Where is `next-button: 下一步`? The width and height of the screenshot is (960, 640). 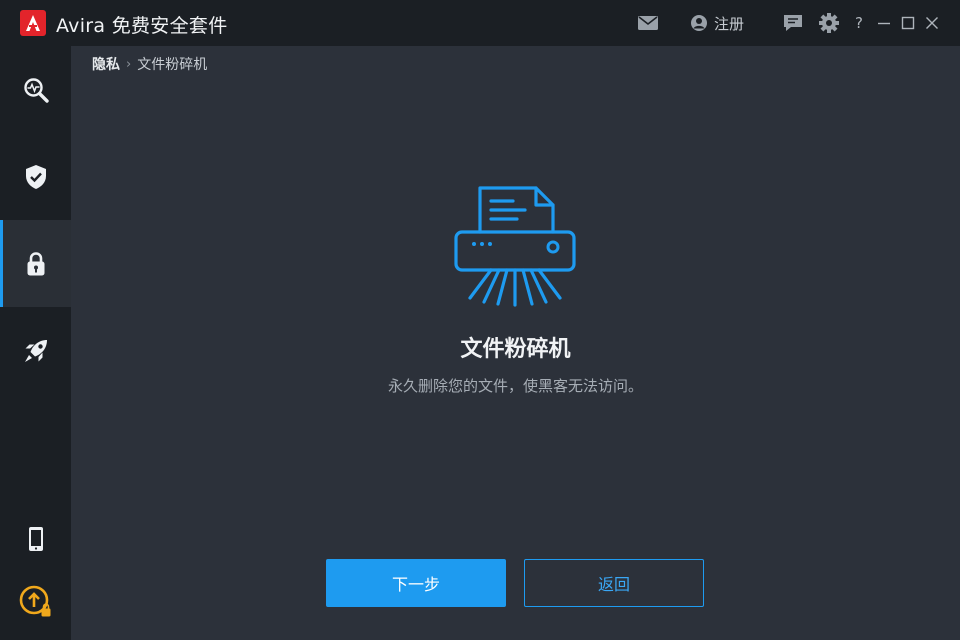 next-button: 下一步 is located at coordinates (416, 583).